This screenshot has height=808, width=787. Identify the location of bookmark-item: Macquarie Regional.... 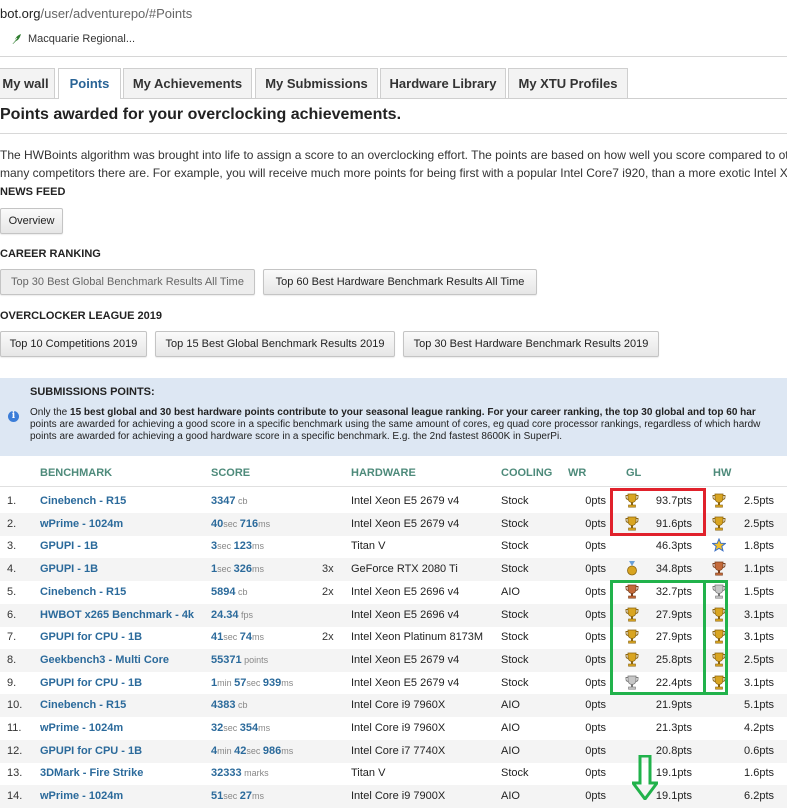
(72, 39).